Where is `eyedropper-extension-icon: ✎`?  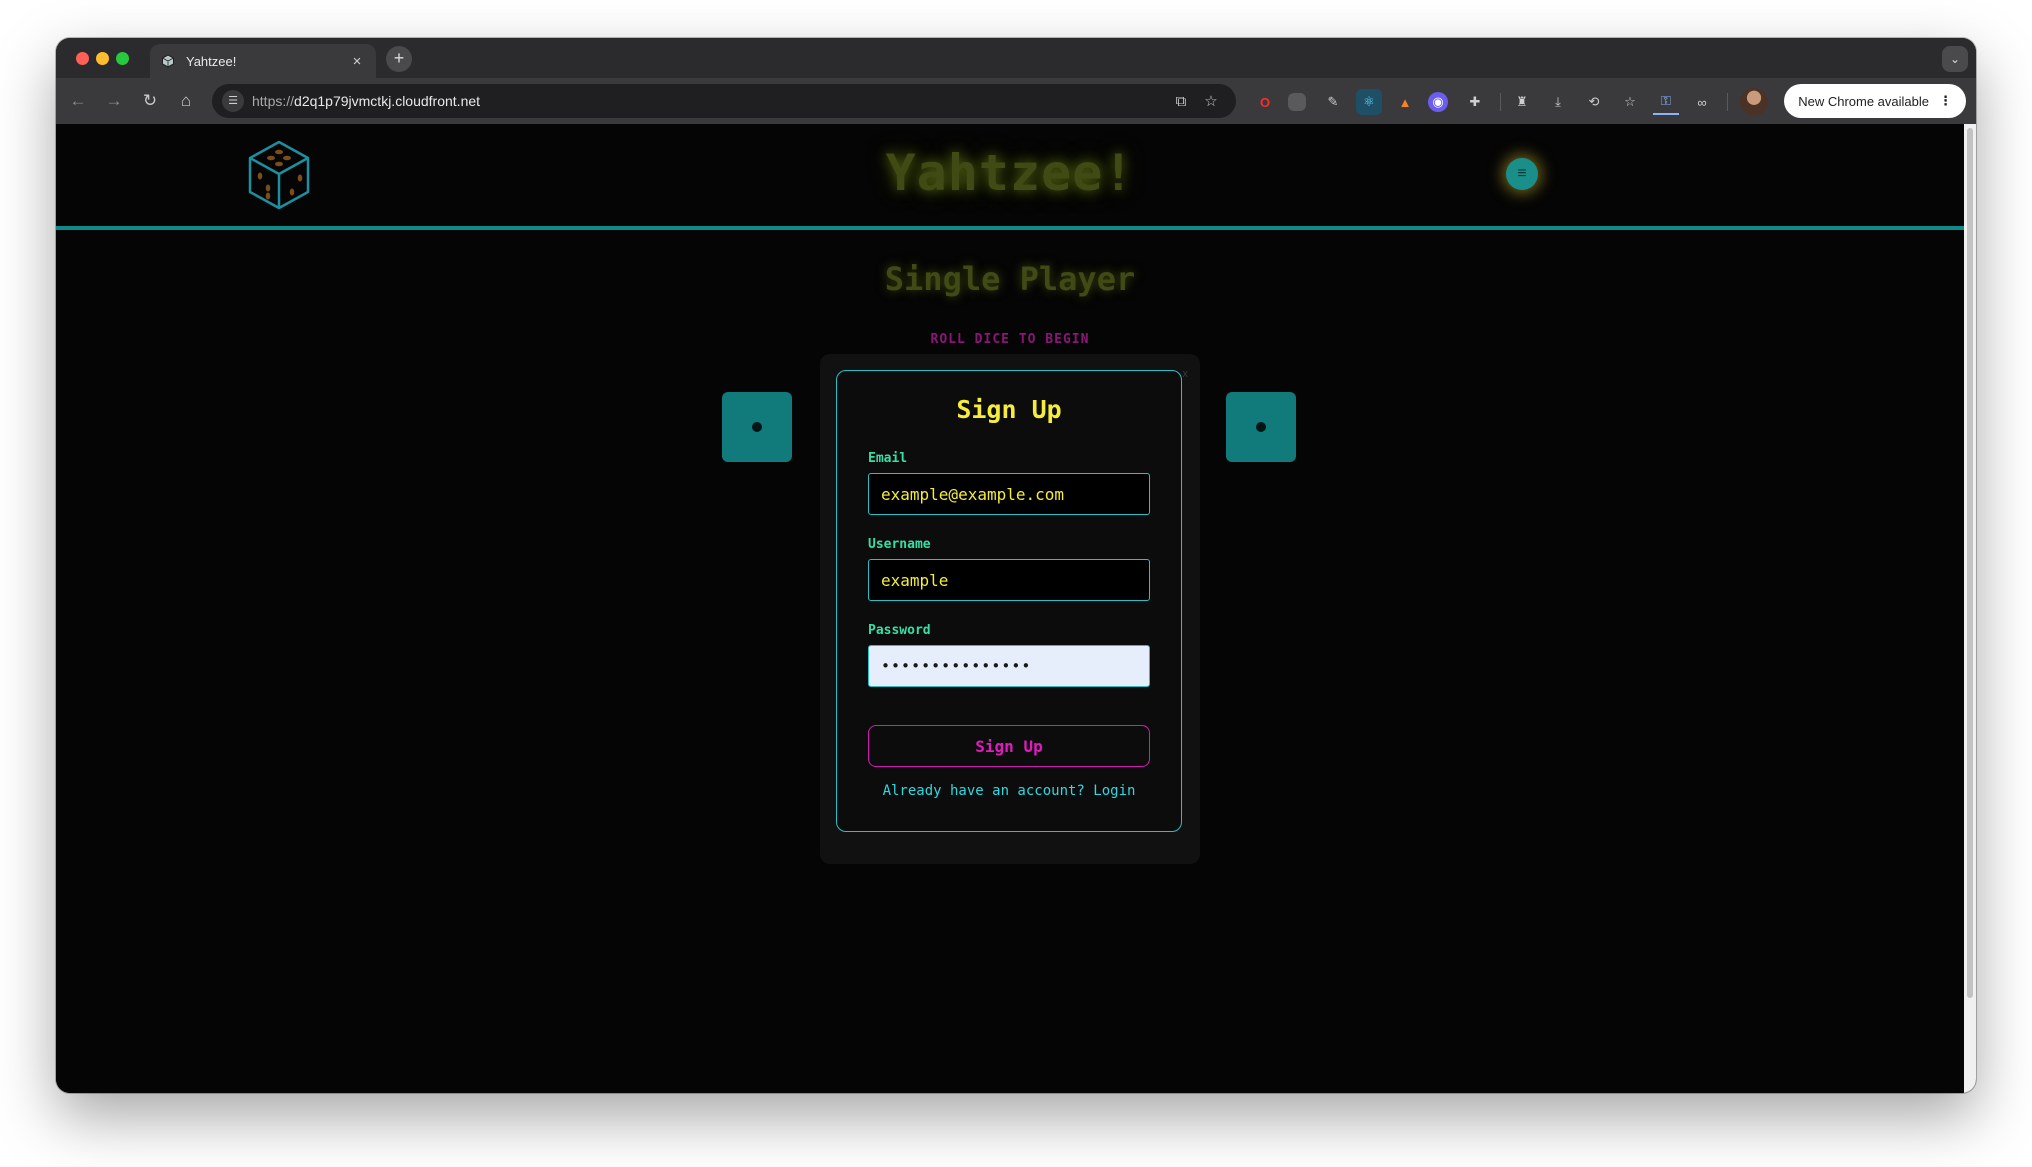 eyedropper-extension-icon: ✎ is located at coordinates (1333, 102).